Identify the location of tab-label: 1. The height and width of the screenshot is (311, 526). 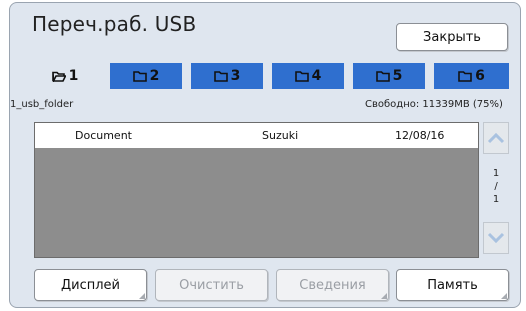
(73, 76).